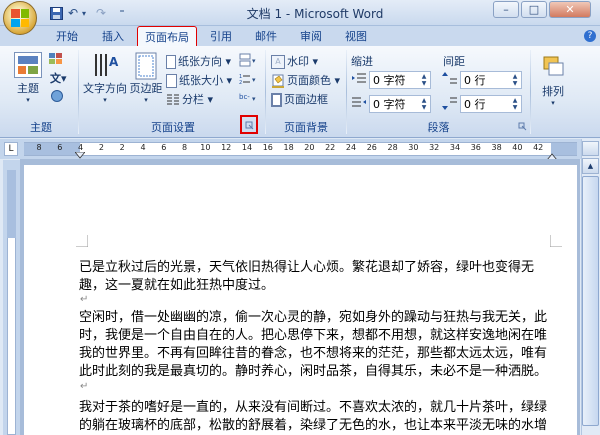 This screenshot has height=435, width=600. Describe the element at coordinates (164, 147) in the screenshot. I see `ruler-number: 6` at that location.